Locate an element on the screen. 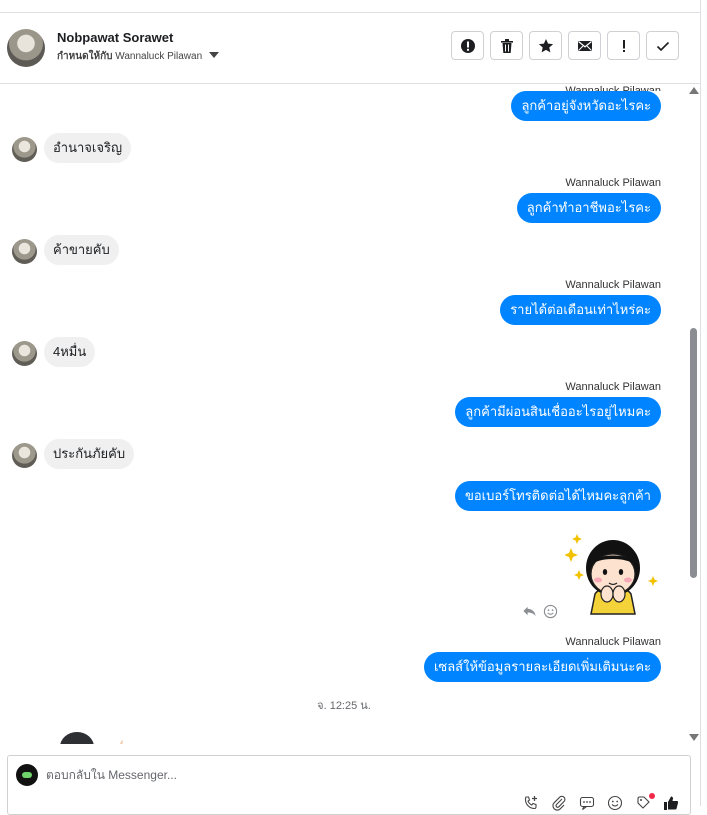 This screenshot has width=707, height=815. message-bubble-outgoing: ขอเบอร์โทรติดต่อได้ไหมคะลูกค้า is located at coordinates (557, 496).